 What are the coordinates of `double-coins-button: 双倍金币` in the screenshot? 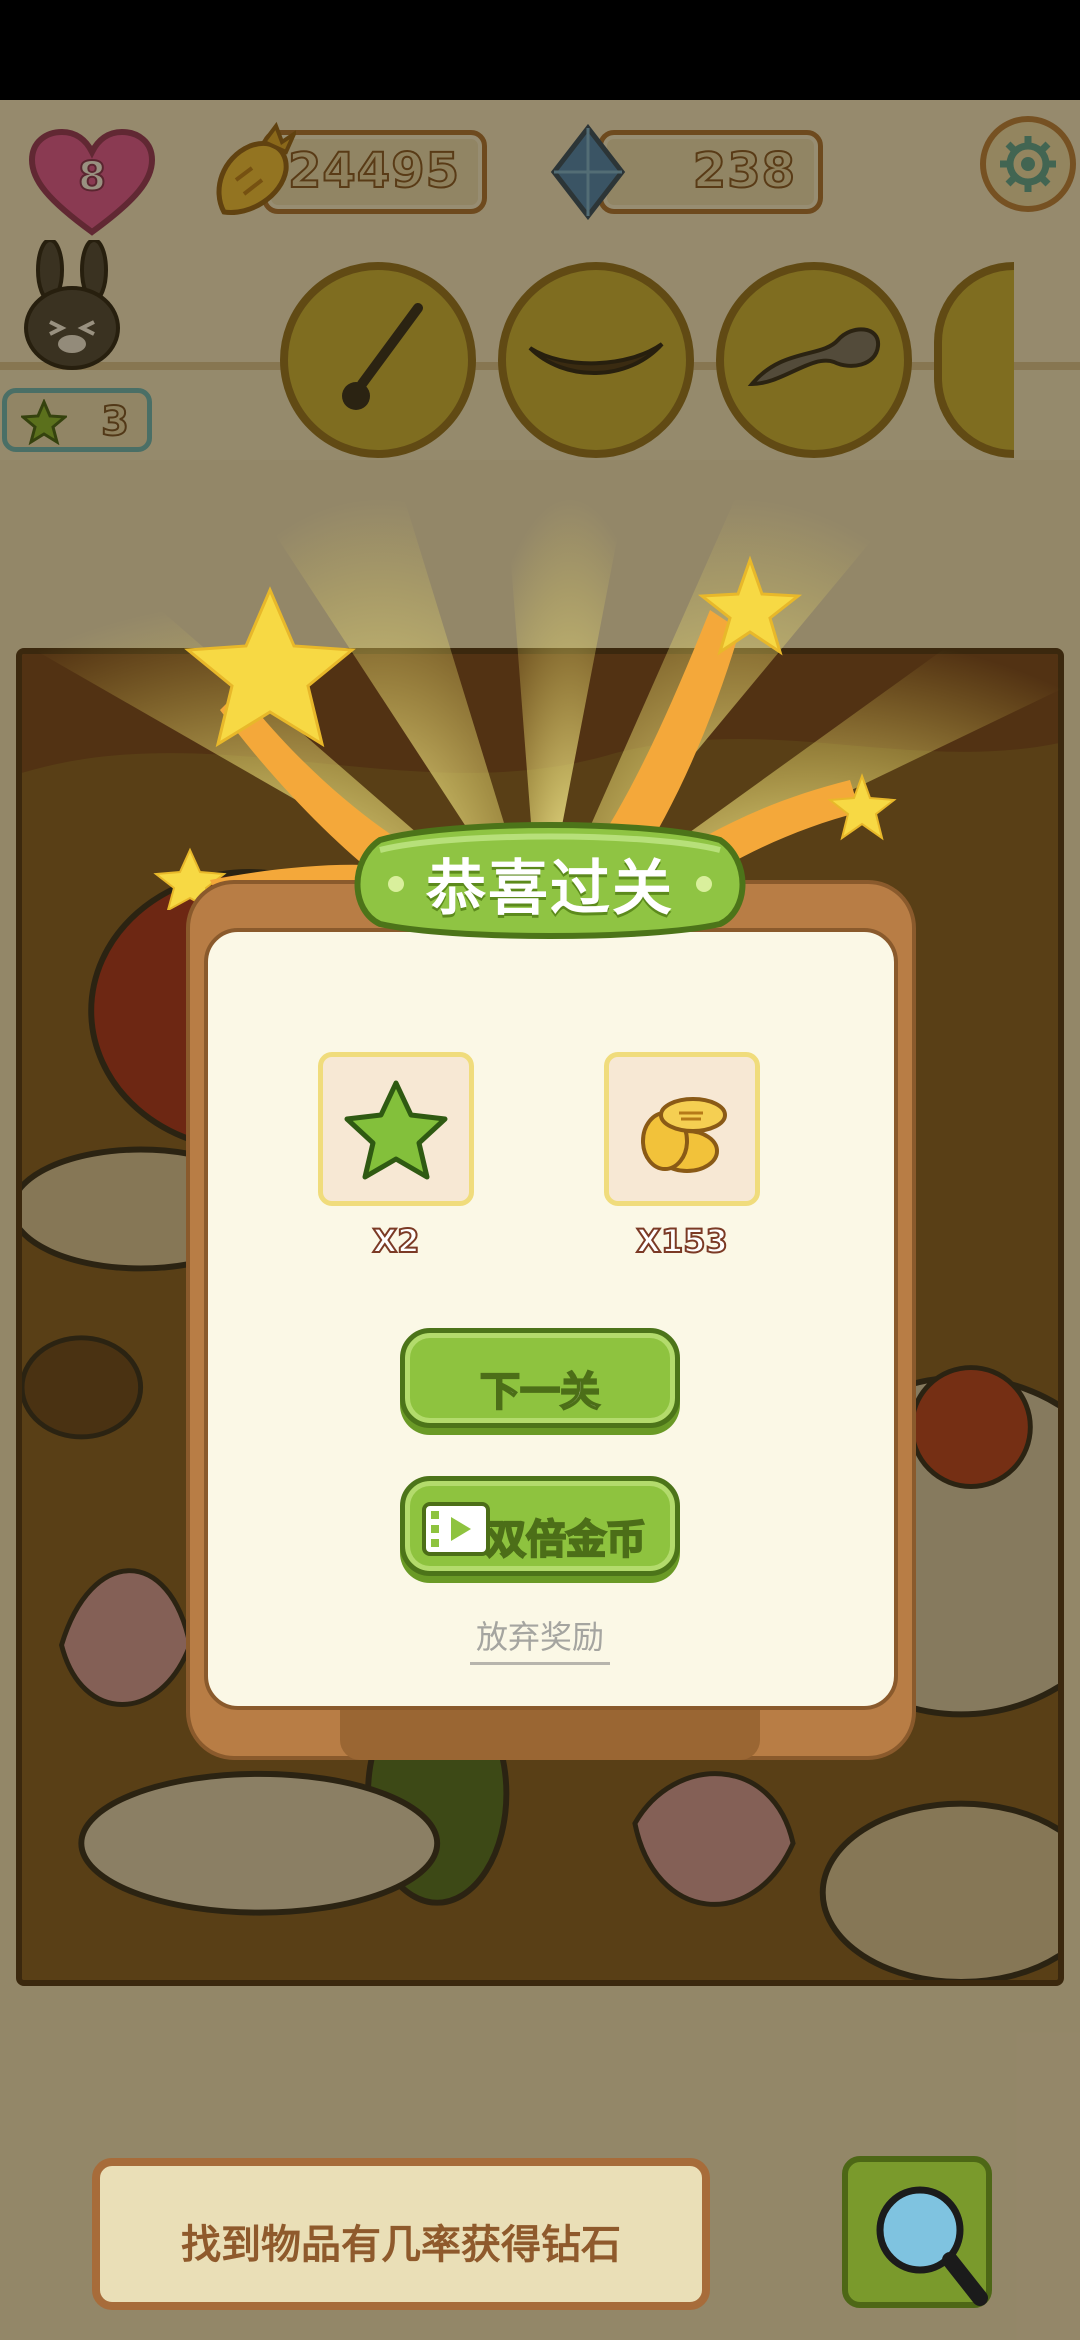 It's located at (540, 1526).